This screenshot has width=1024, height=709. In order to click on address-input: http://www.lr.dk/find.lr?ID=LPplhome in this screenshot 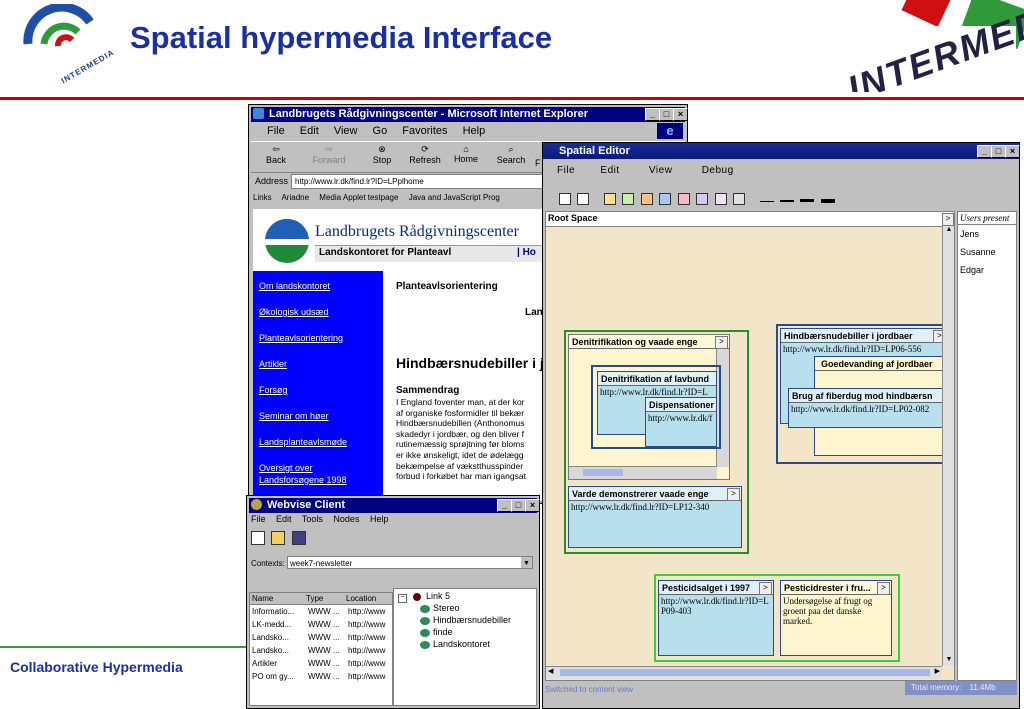, I will do `click(418, 181)`.